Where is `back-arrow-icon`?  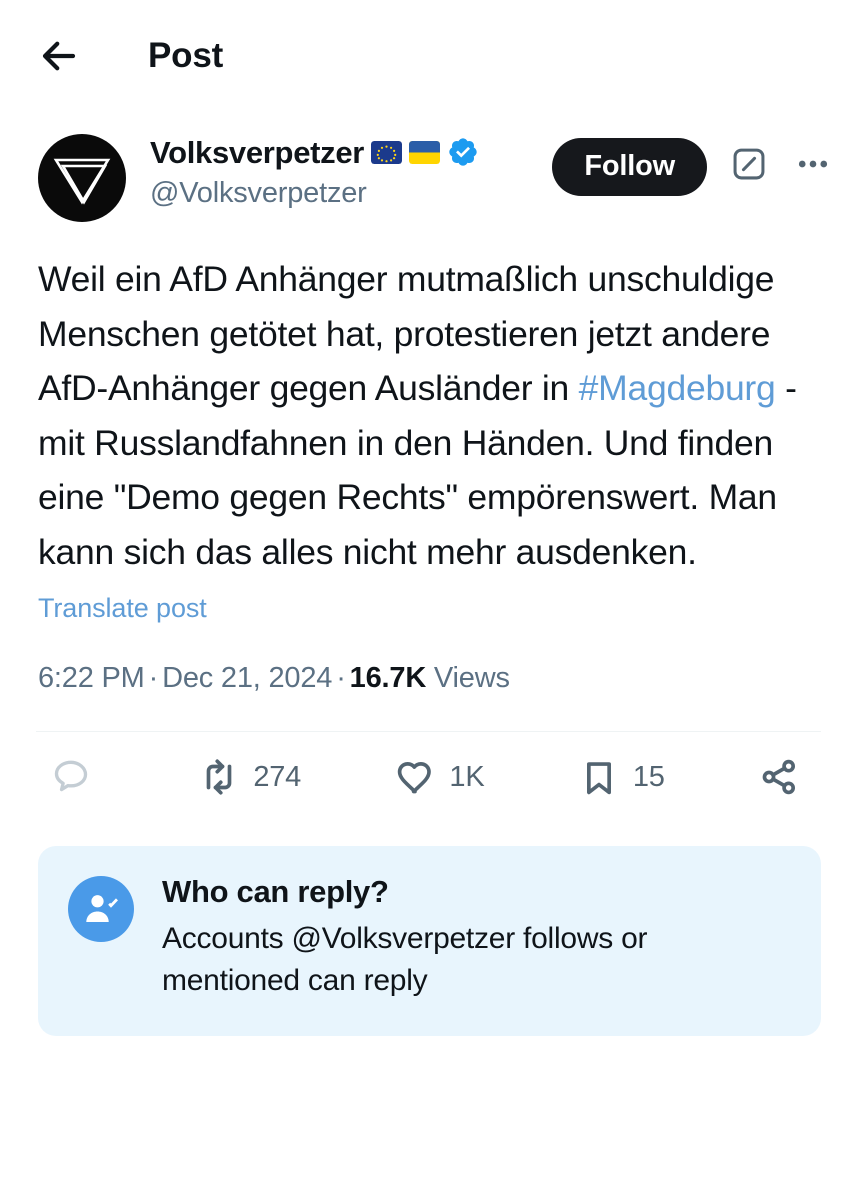 back-arrow-icon is located at coordinates (59, 56).